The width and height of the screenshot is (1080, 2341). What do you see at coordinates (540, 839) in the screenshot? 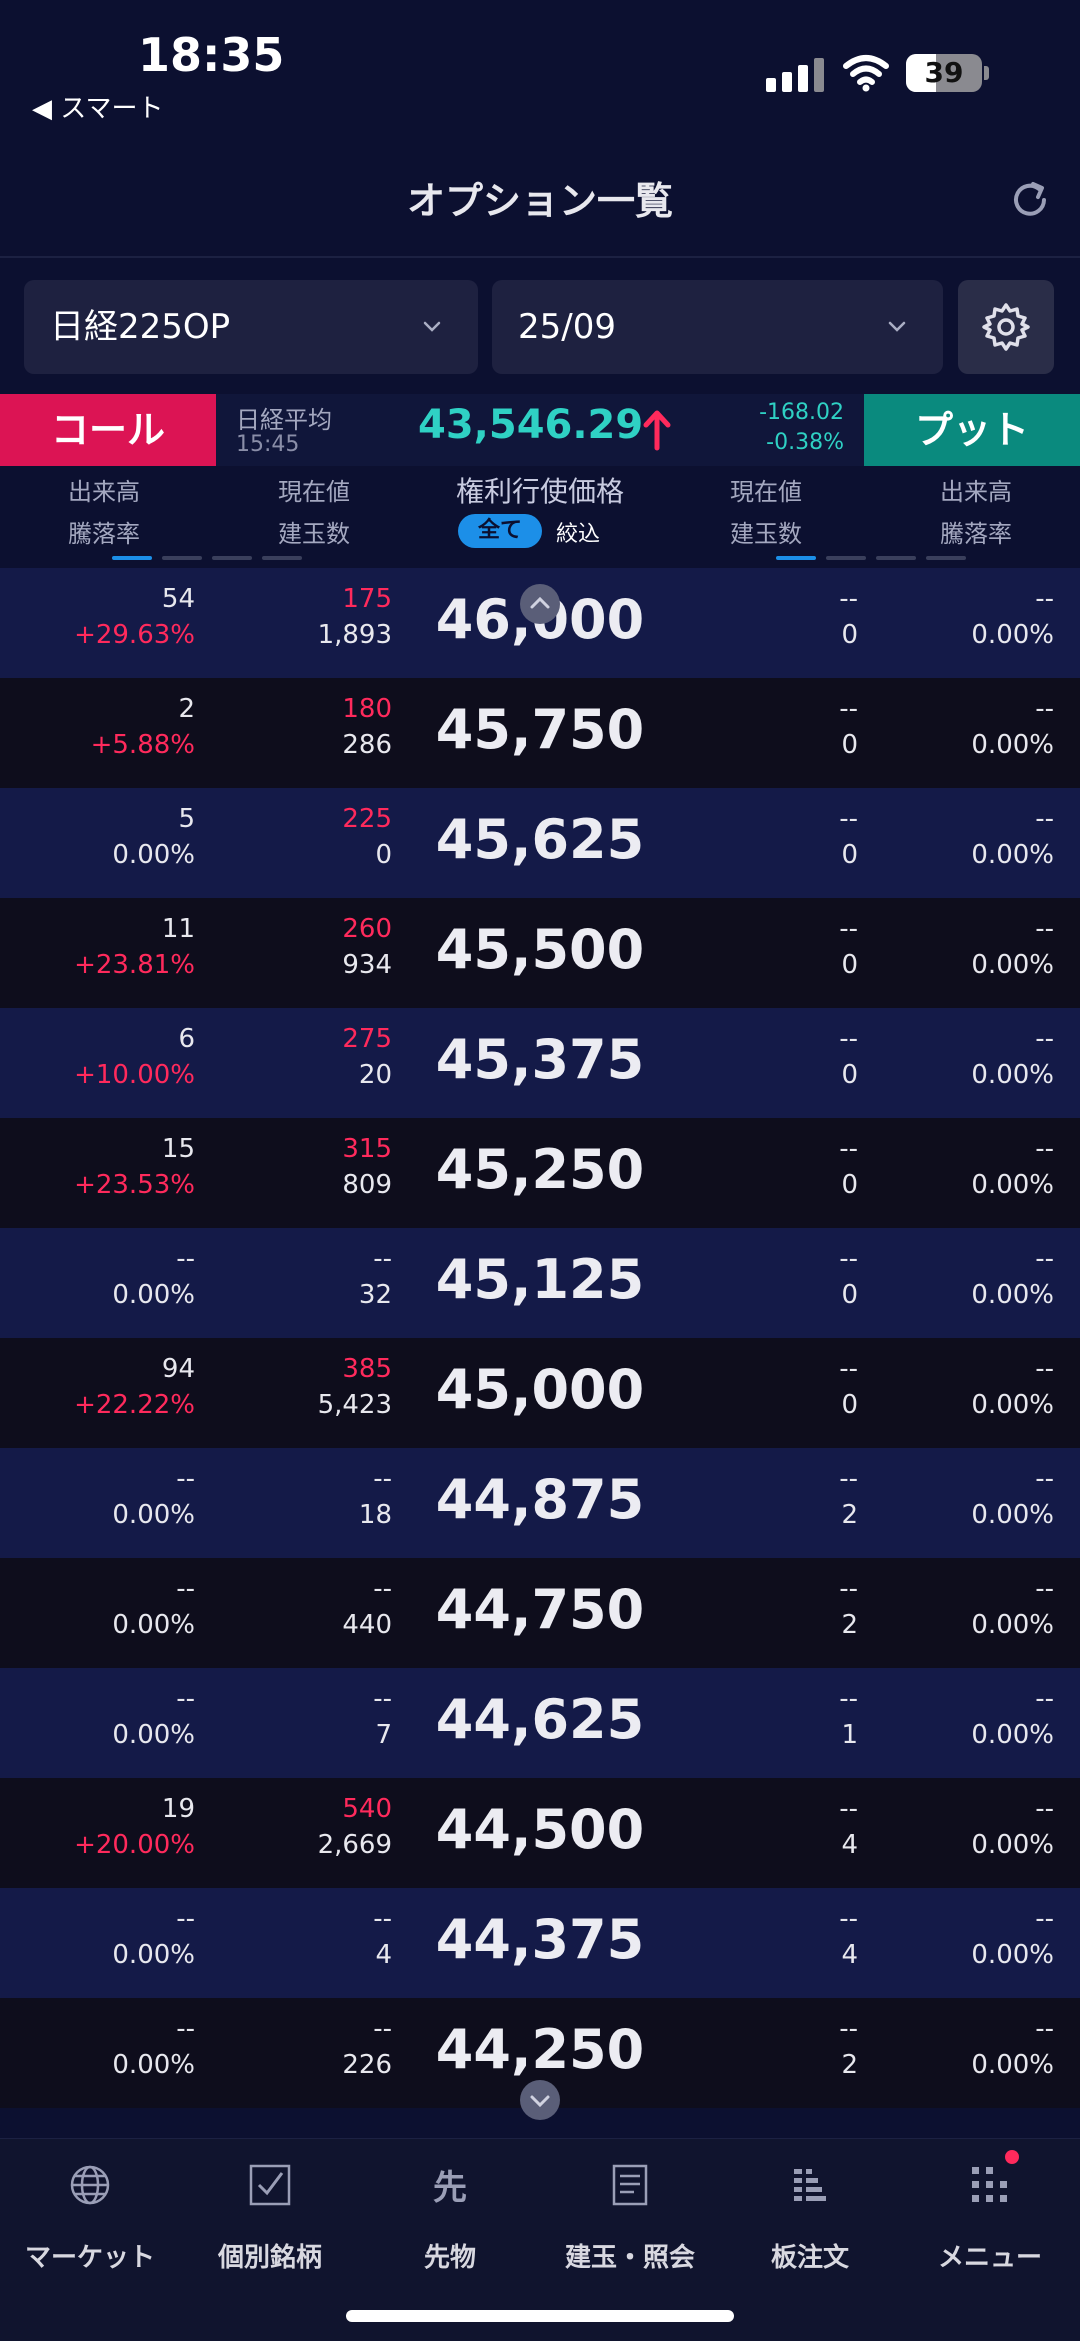
I see `strike-price: 45,625` at bounding box center [540, 839].